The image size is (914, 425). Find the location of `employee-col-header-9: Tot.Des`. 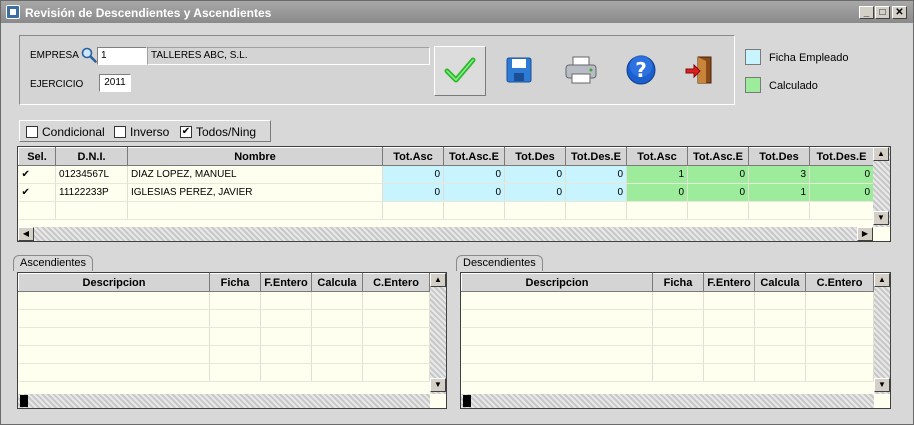

employee-col-header-9: Tot.Des is located at coordinates (779, 156).